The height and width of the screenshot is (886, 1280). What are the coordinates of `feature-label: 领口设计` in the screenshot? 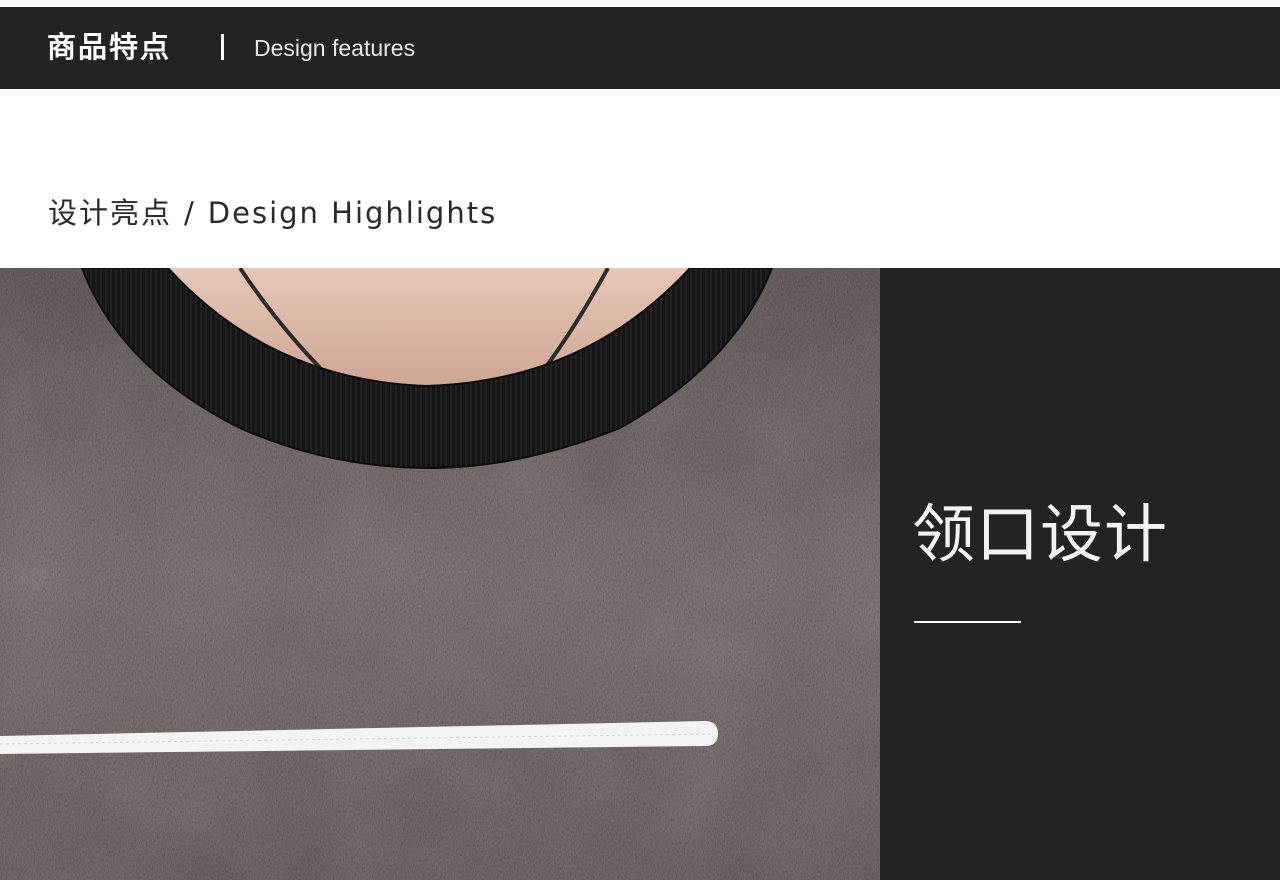 It's located at (1040, 534).